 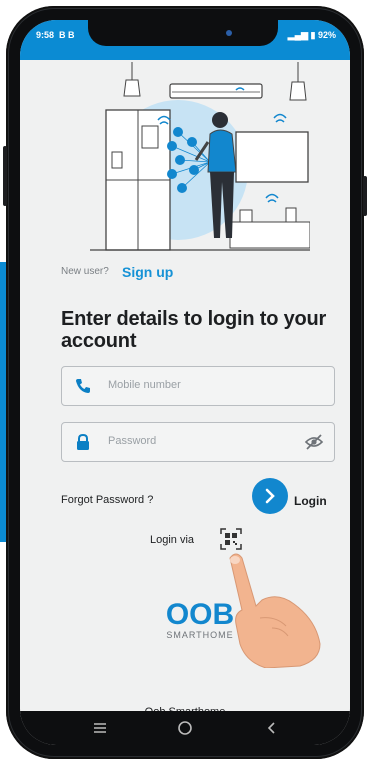 I want to click on page-title: Enter details to login to your account, so click(x=194, y=330).